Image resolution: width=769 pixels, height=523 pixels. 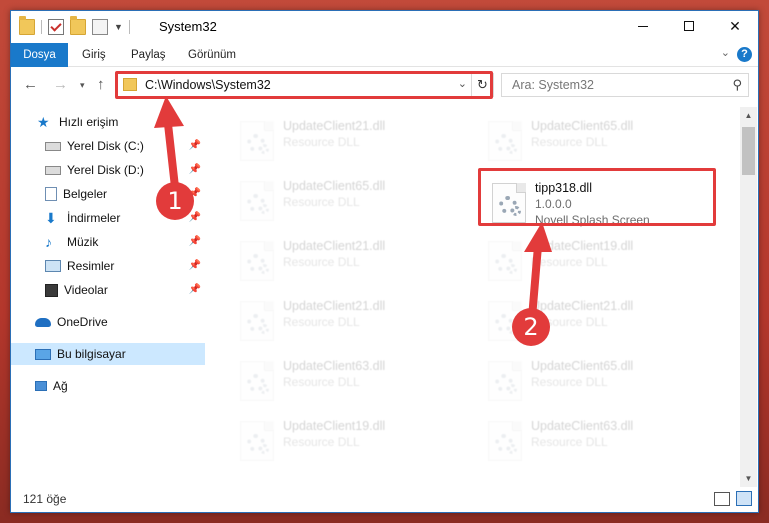 I want to click on file-highlight-box, so click(x=597, y=197).